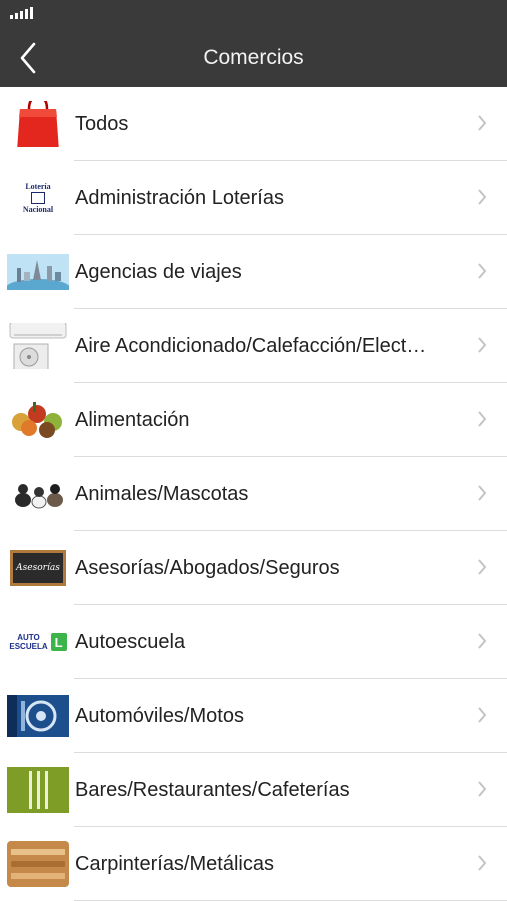 This screenshot has height=901, width=507. I want to click on air-conditioner-icon, so click(38, 346).